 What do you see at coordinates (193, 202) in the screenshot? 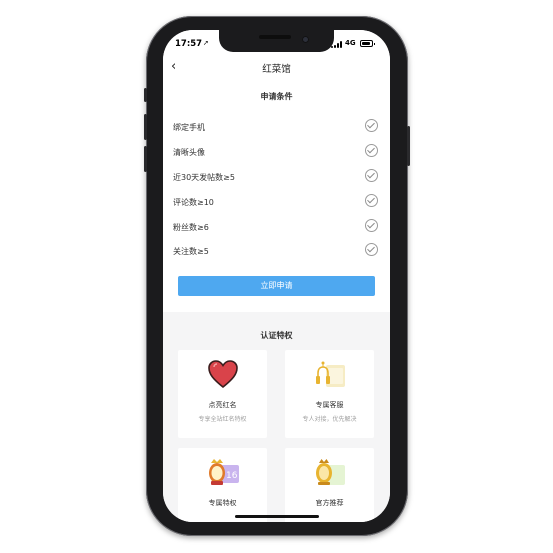
I see `condition-label: 评论数≥10` at bounding box center [193, 202].